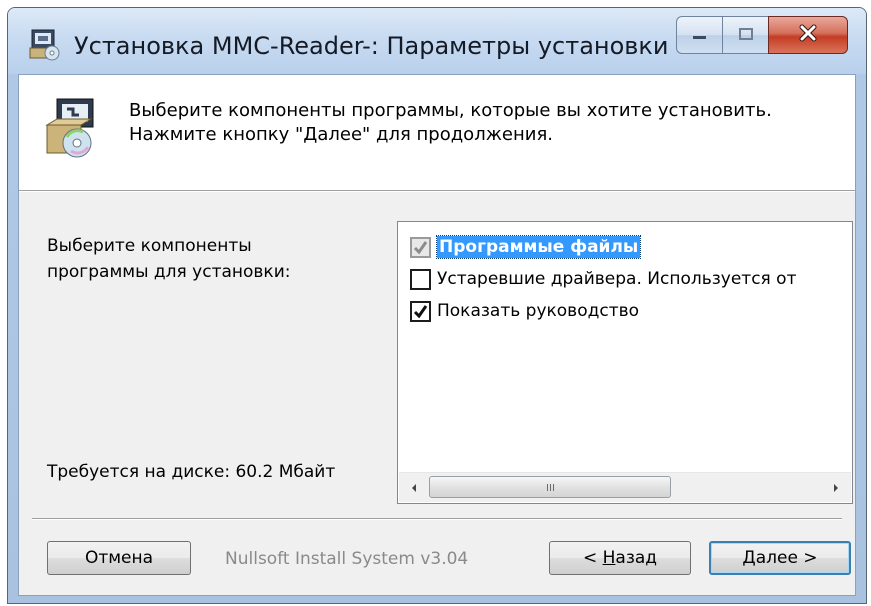 Image resolution: width=871 pixels, height=606 pixels. Describe the element at coordinates (636, 558) in the screenshot. I see `back-rest: азад` at that location.